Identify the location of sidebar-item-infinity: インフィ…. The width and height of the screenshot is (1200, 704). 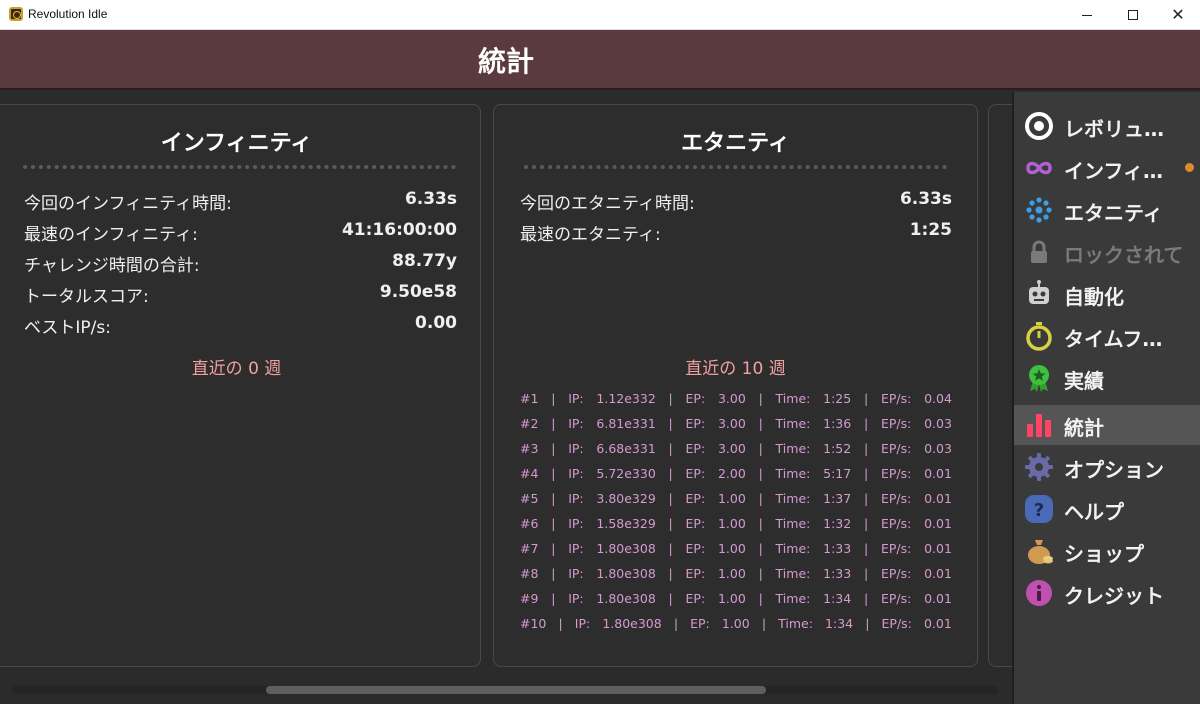
(1107, 168).